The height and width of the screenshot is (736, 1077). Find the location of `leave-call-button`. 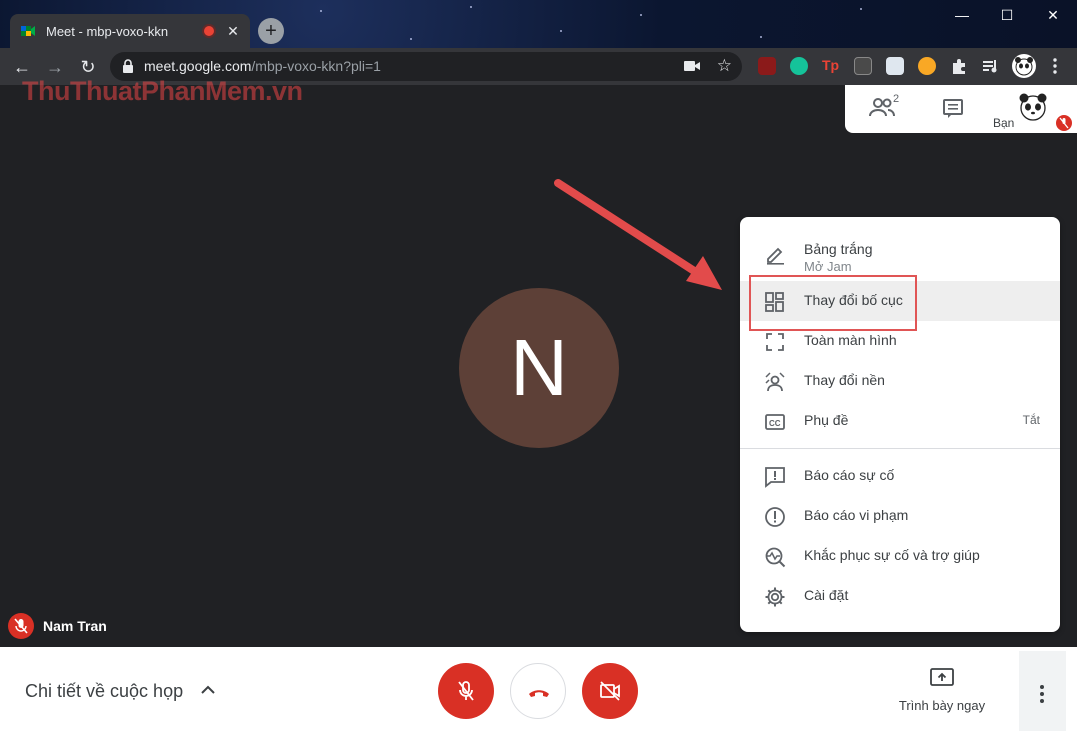

leave-call-button is located at coordinates (538, 691).